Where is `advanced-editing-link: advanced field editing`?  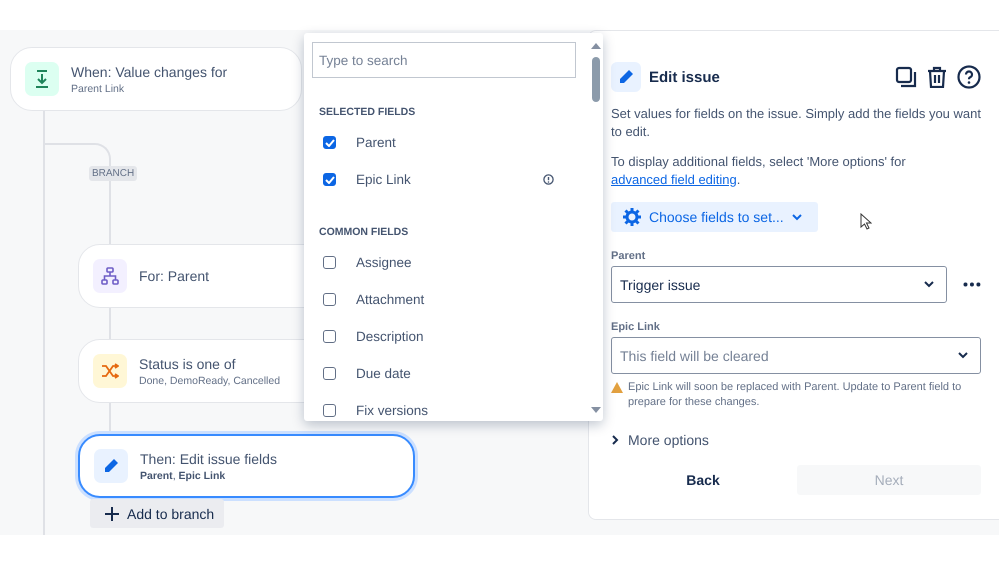 advanced-editing-link: advanced field editing is located at coordinates (674, 179).